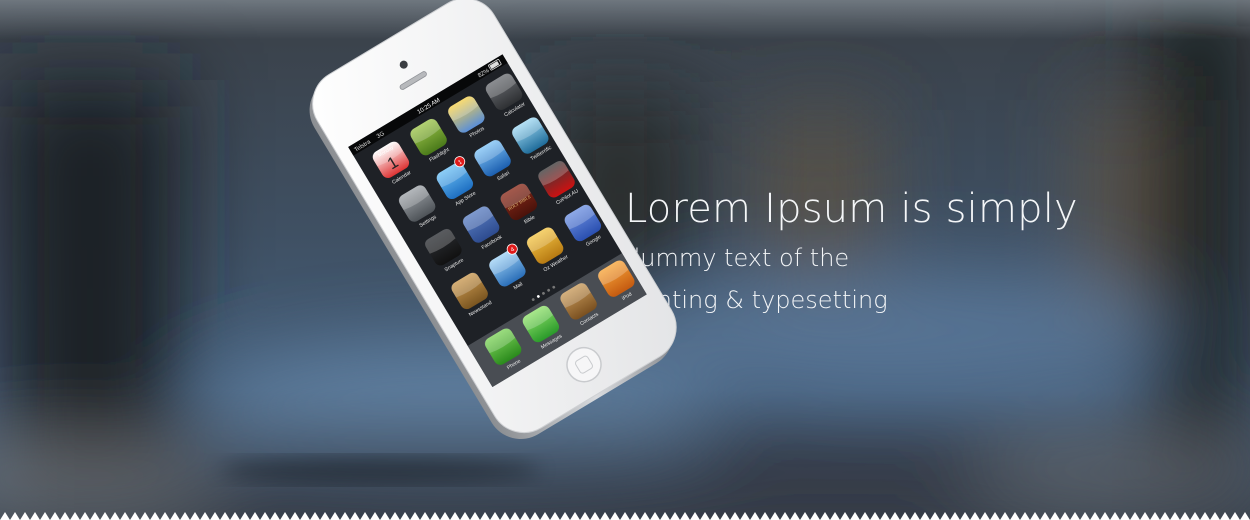 The width and height of the screenshot is (1250, 520). Describe the element at coordinates (625, 516) in the screenshot. I see `zigzag-footer-edge` at that location.